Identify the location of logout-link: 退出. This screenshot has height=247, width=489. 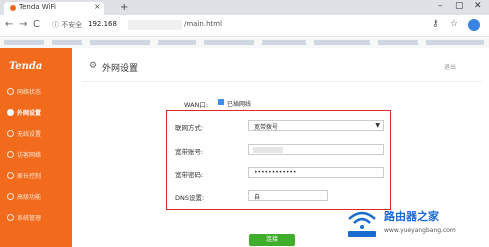
(450, 66).